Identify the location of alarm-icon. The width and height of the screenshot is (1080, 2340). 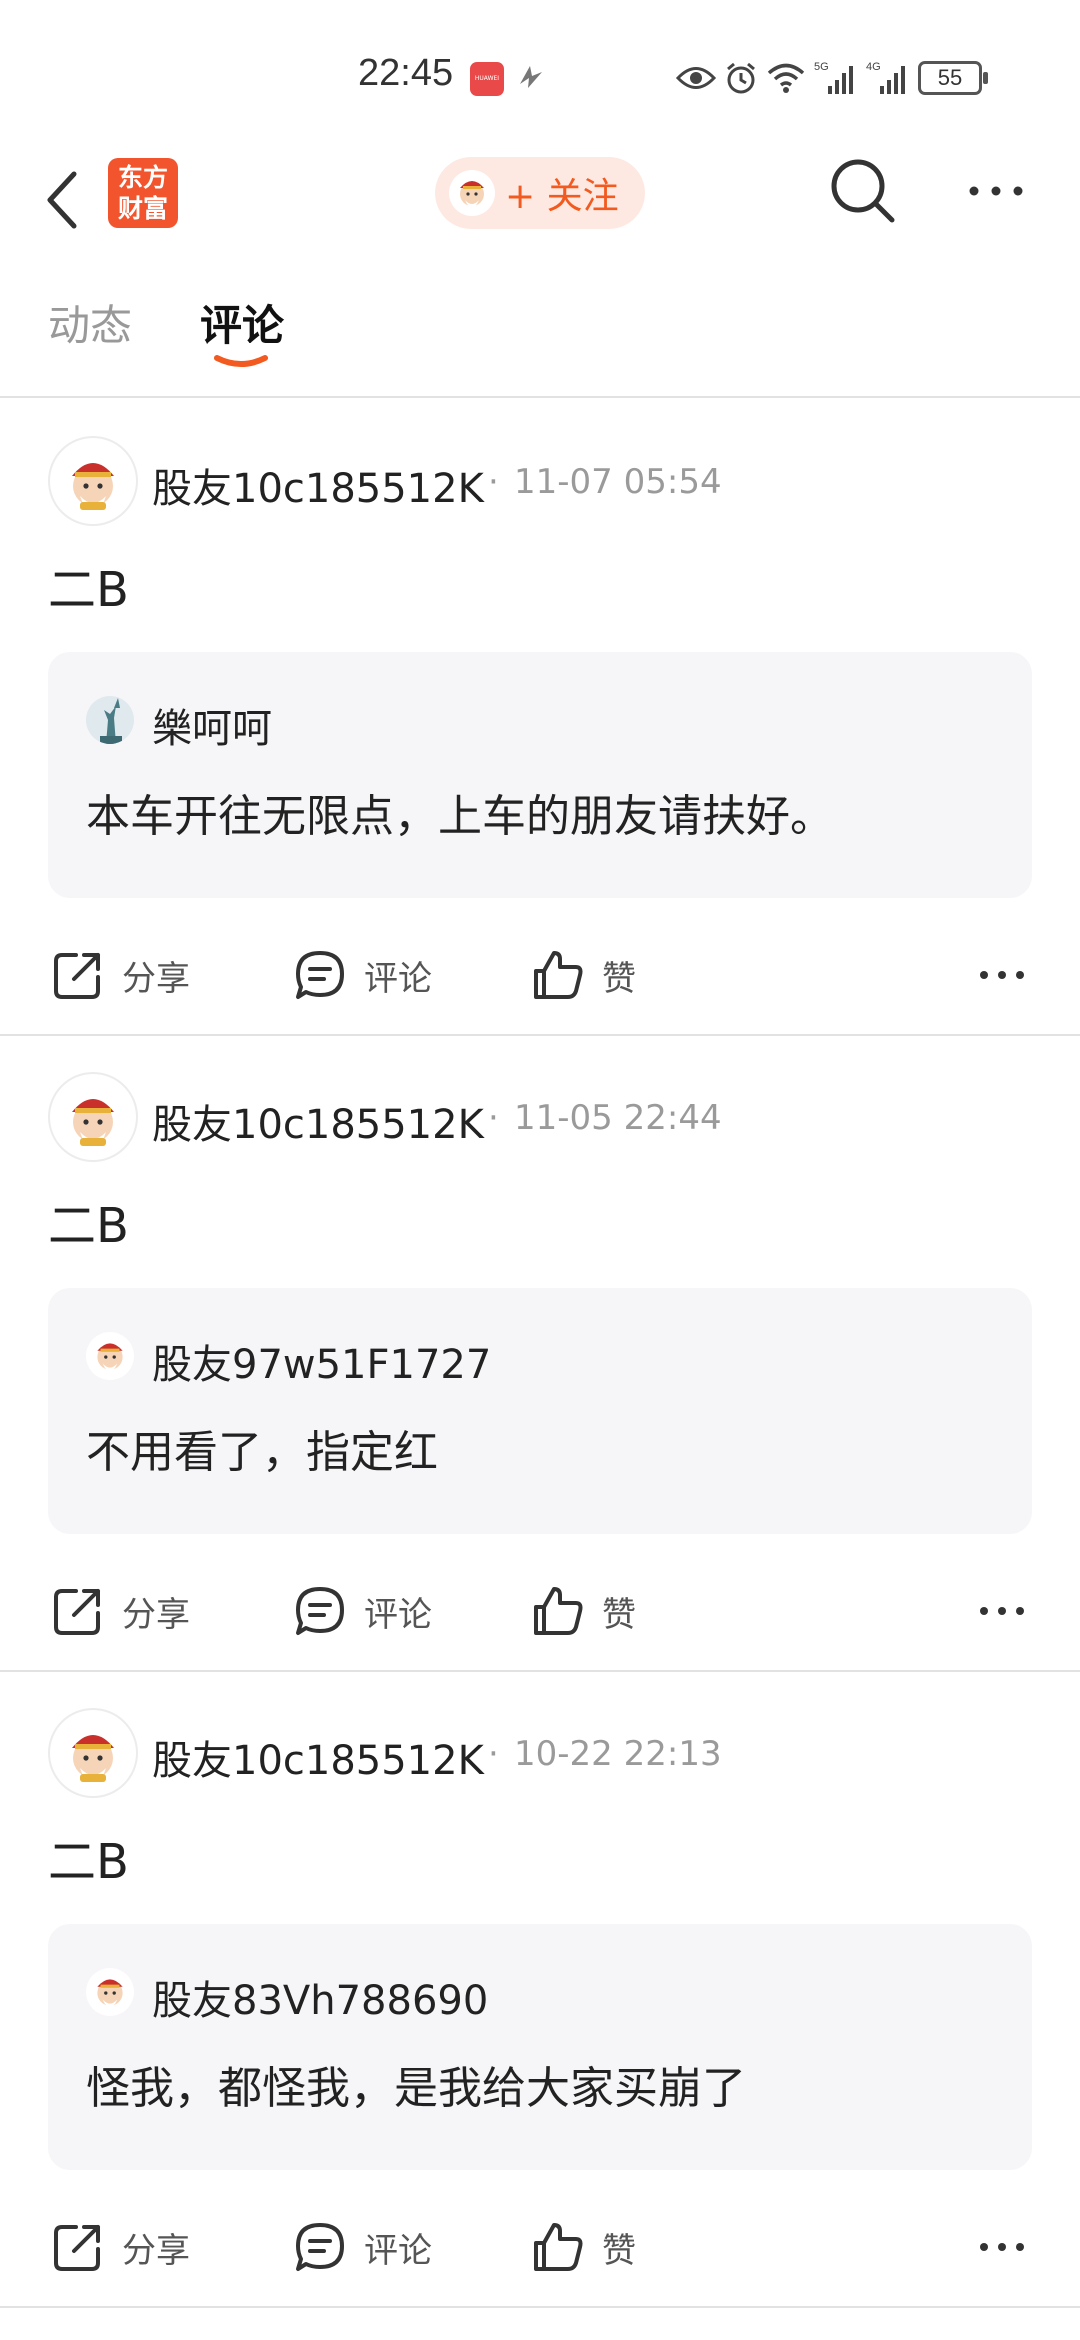
(741, 78).